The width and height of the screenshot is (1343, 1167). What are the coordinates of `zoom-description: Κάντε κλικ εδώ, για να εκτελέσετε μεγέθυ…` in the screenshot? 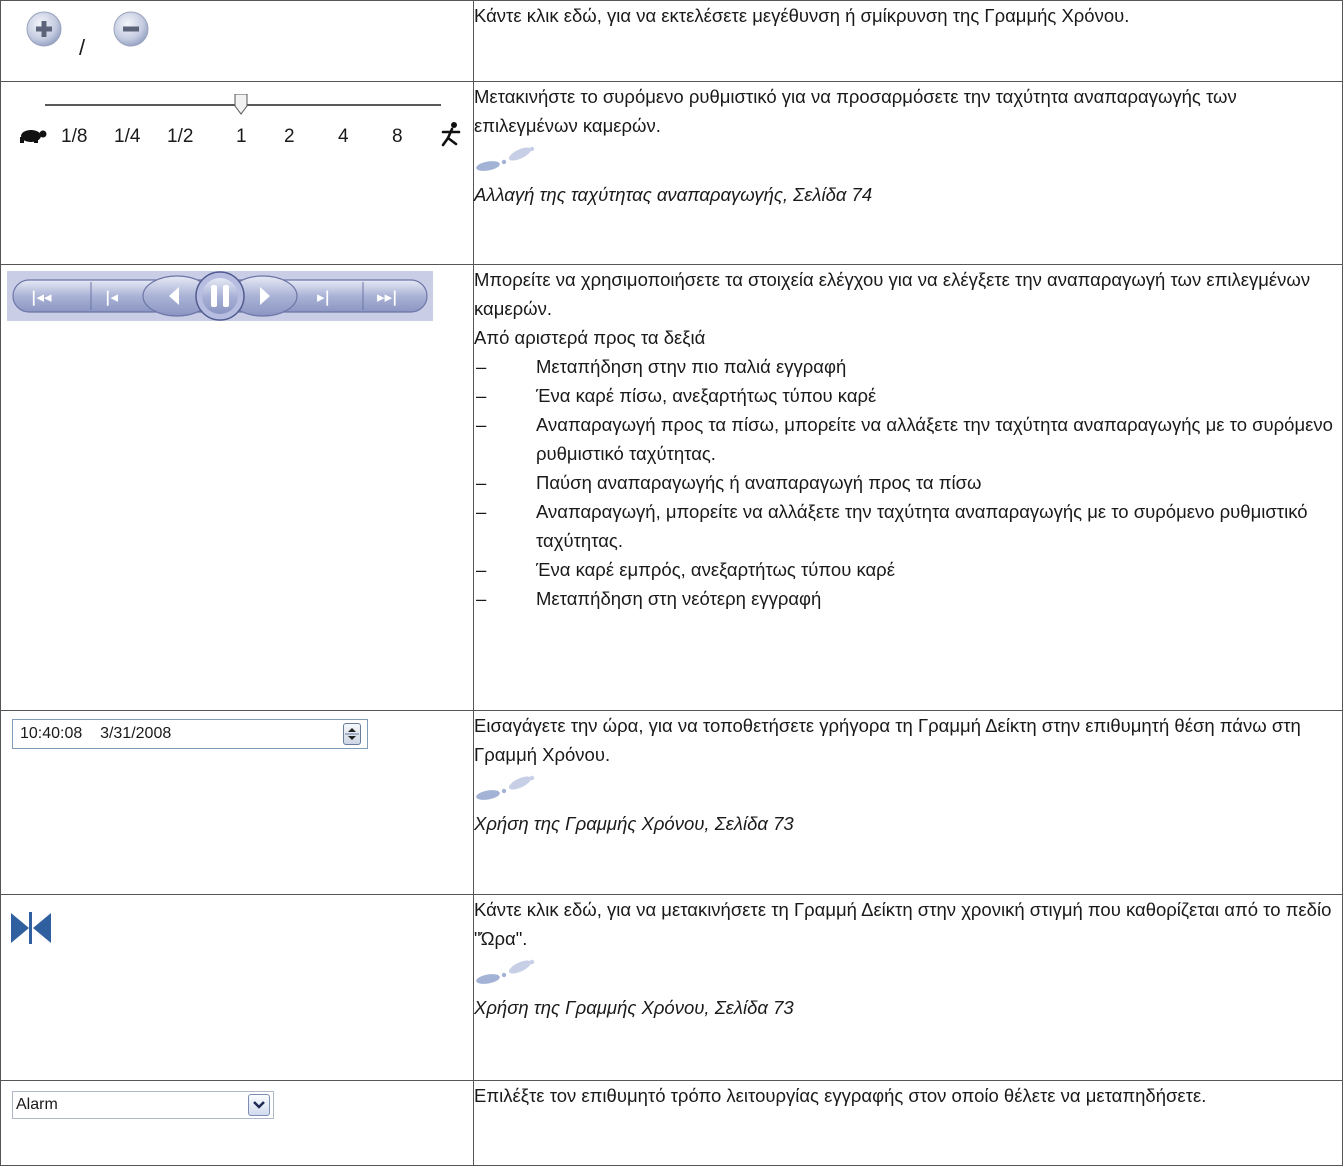 It's located at (908, 41).